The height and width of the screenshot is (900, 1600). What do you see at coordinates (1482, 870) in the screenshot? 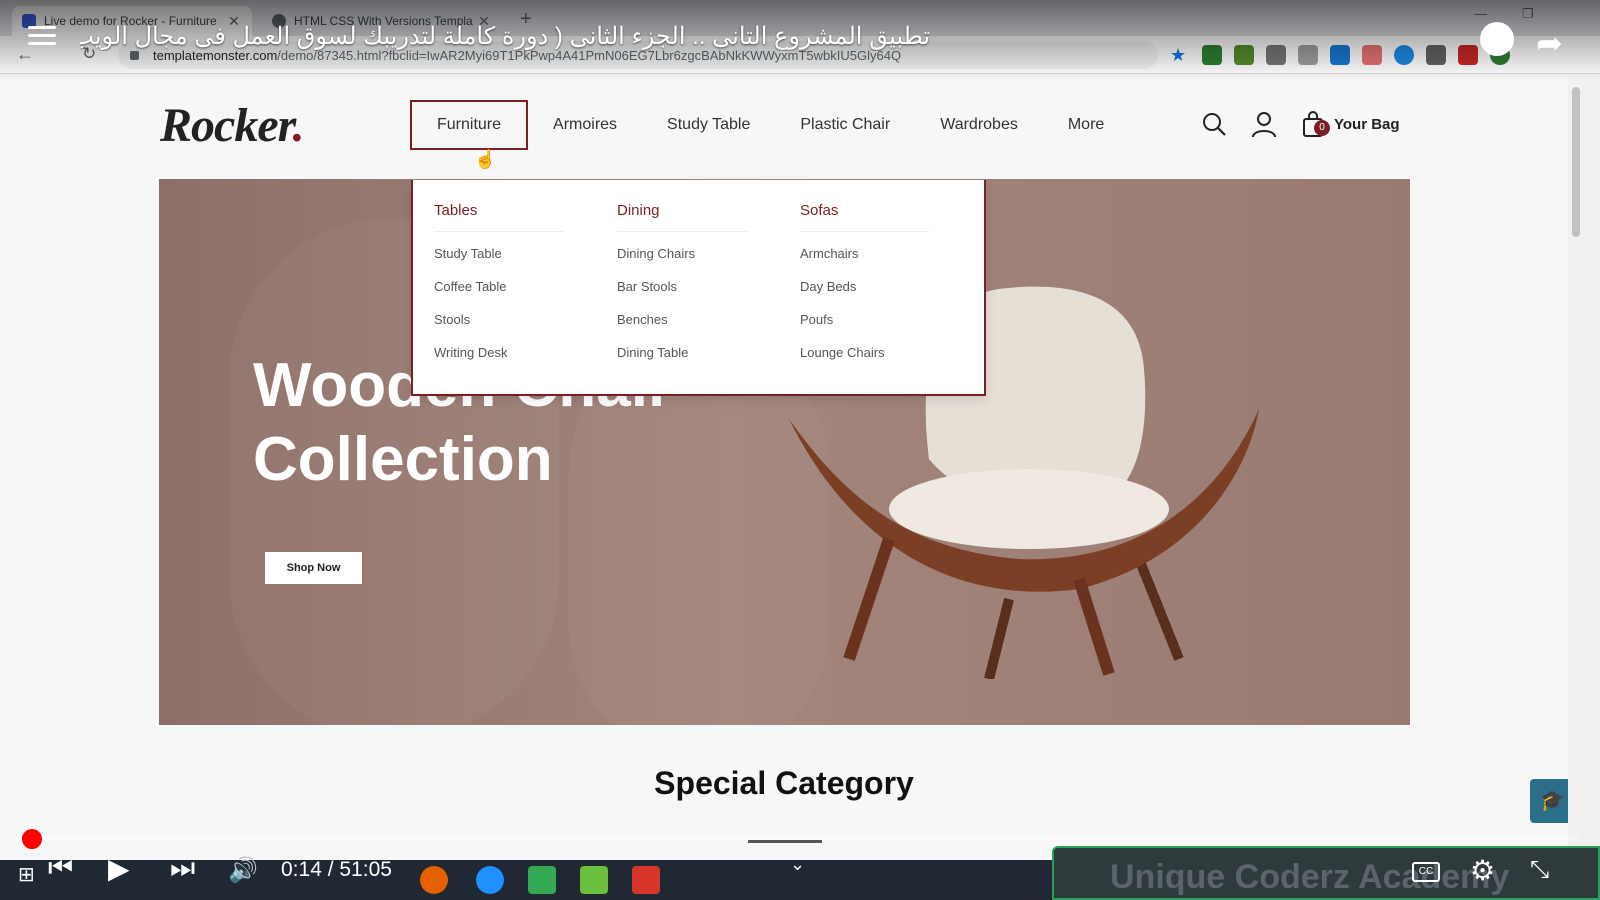
I see `settings-icon: ⚙` at bounding box center [1482, 870].